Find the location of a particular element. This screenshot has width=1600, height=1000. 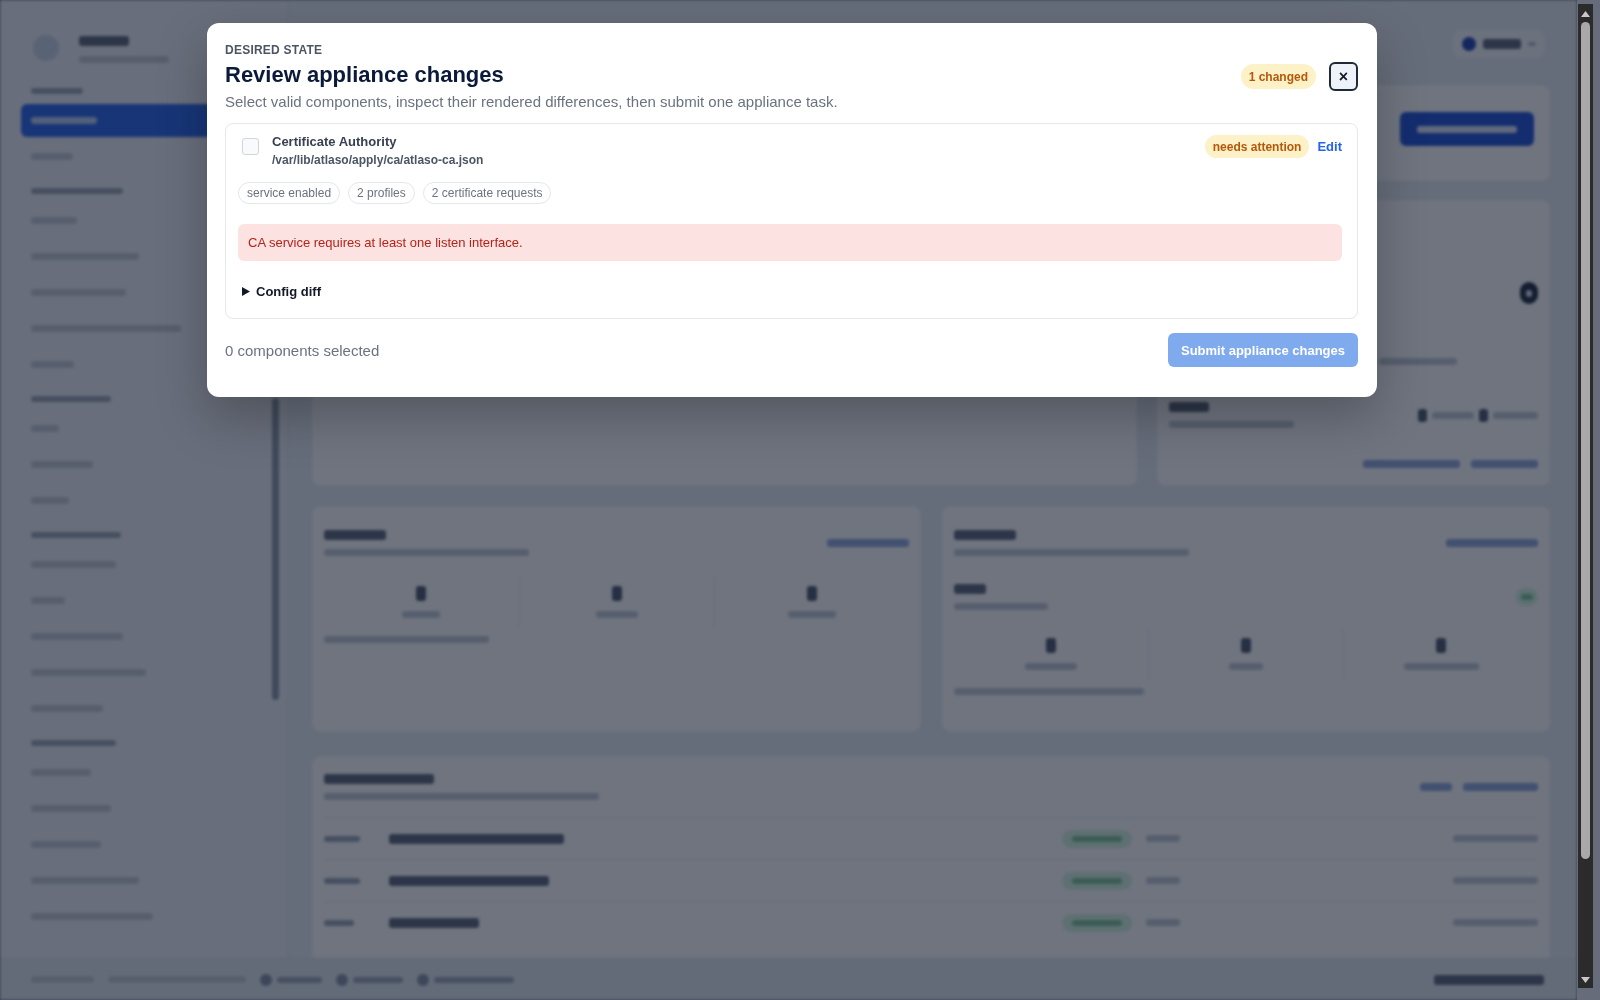

scrollbar-thumb is located at coordinates (1585, 440).